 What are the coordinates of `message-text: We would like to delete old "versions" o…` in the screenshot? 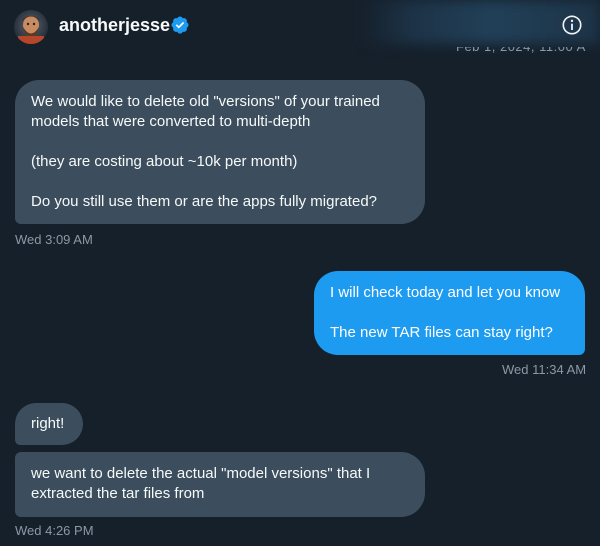 It's located at (205, 101).